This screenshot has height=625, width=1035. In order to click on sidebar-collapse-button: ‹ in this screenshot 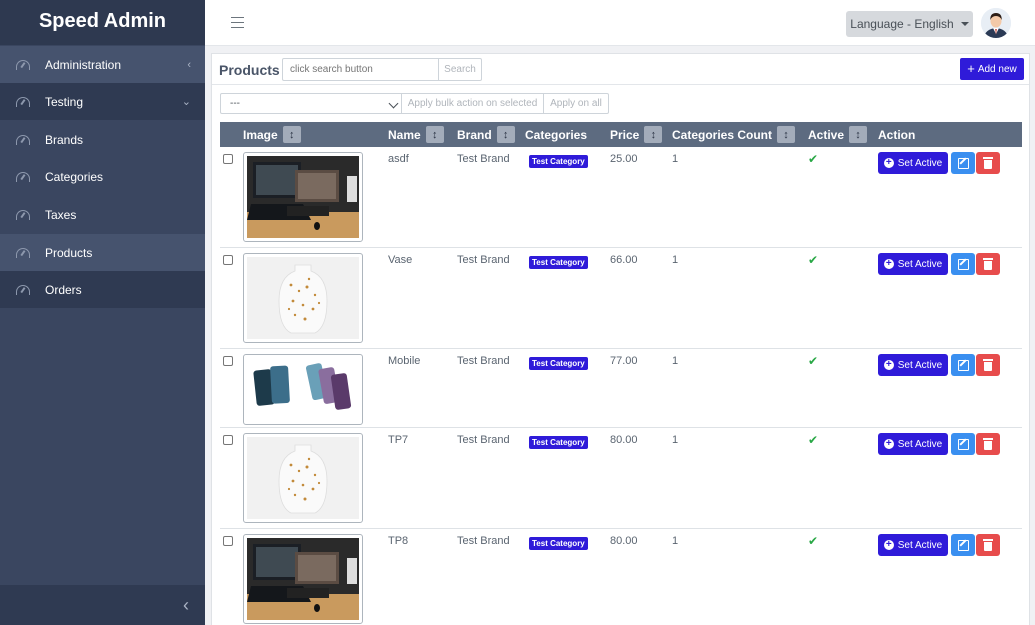, I will do `click(102, 605)`.